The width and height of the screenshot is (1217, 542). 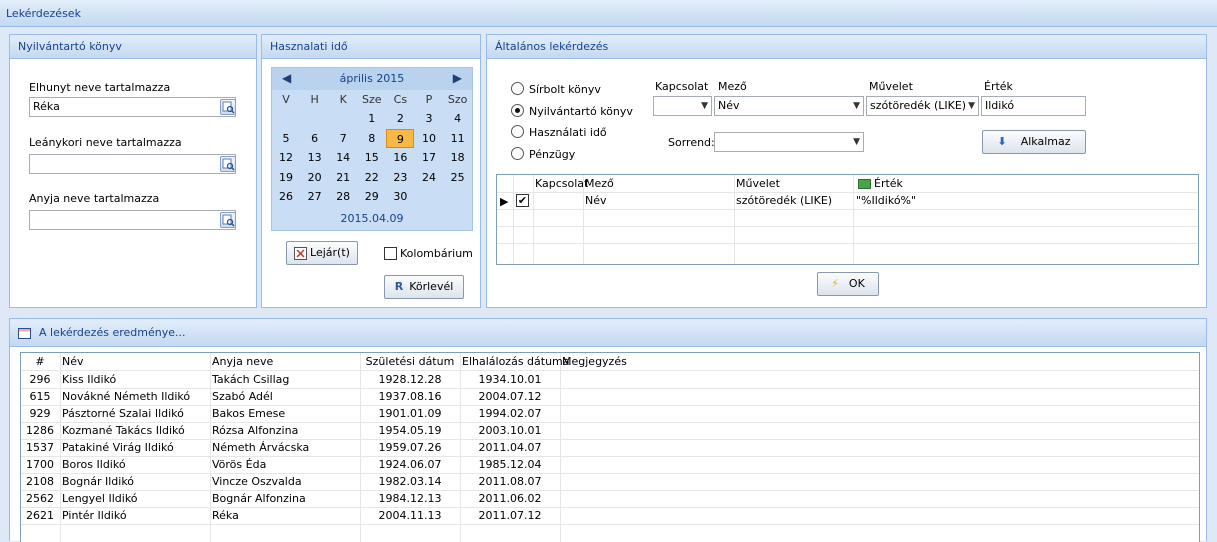 What do you see at coordinates (410, 361) in the screenshot?
I see `results-header-cell: Születési dátum` at bounding box center [410, 361].